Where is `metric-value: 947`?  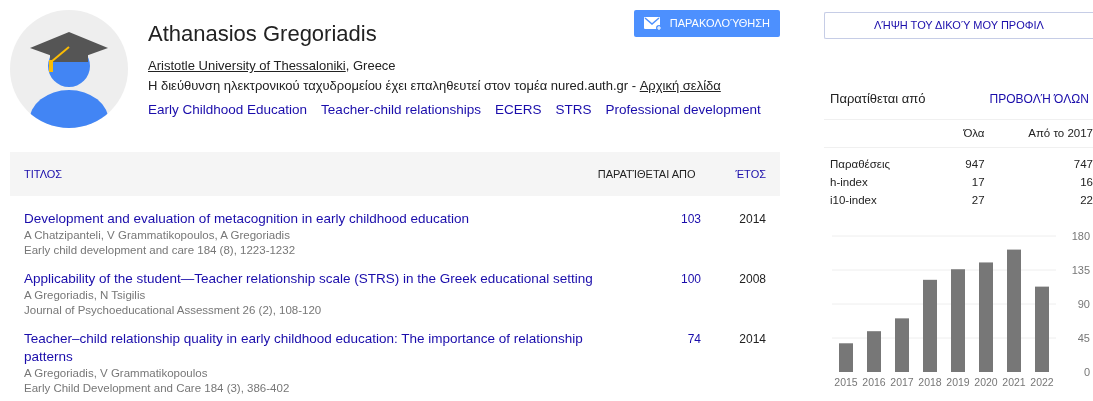
metric-value: 947 is located at coordinates (959, 160).